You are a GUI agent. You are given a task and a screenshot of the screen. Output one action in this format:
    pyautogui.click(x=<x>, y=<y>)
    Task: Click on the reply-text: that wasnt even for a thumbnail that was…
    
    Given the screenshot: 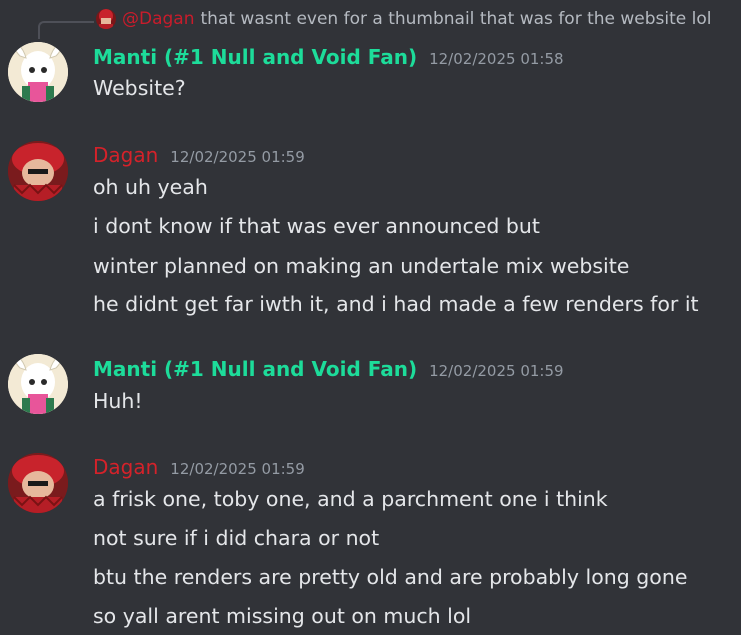 What is the action you would take?
    pyautogui.click(x=456, y=19)
    